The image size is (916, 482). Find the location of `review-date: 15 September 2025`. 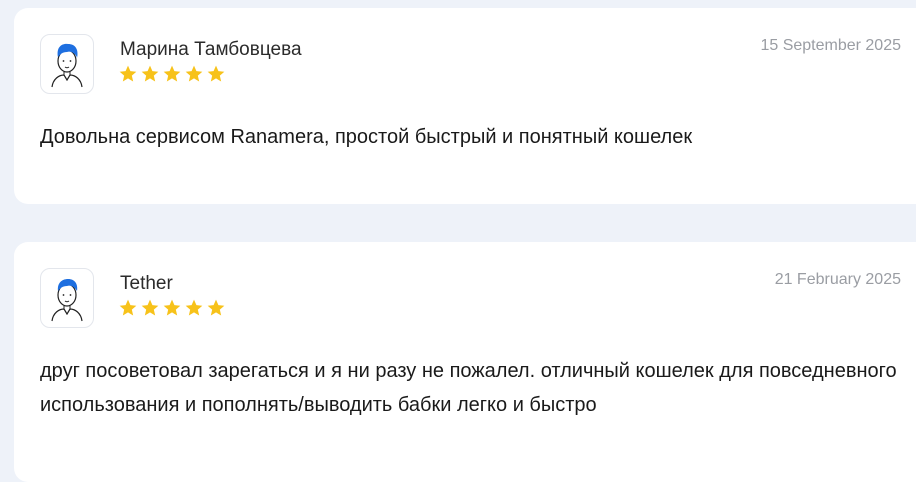

review-date: 15 September 2025 is located at coordinates (830, 45).